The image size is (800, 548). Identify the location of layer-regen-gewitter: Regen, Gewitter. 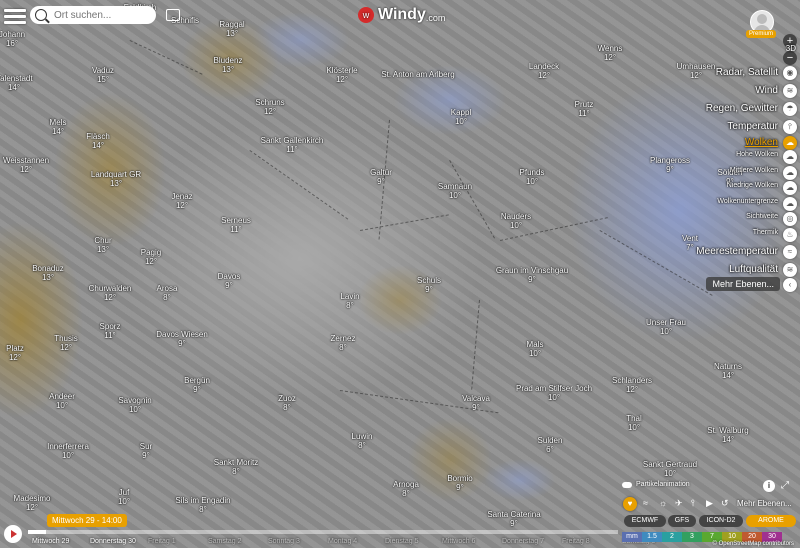
(742, 108).